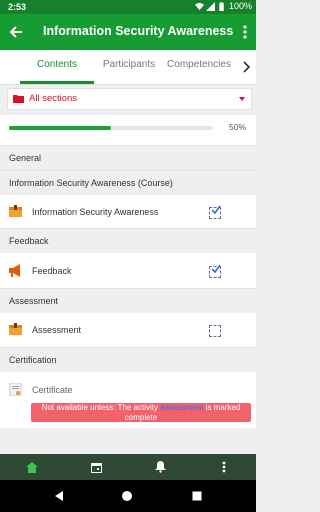  I want to click on section-title: Information Security Awareness (Course), so click(91, 183).